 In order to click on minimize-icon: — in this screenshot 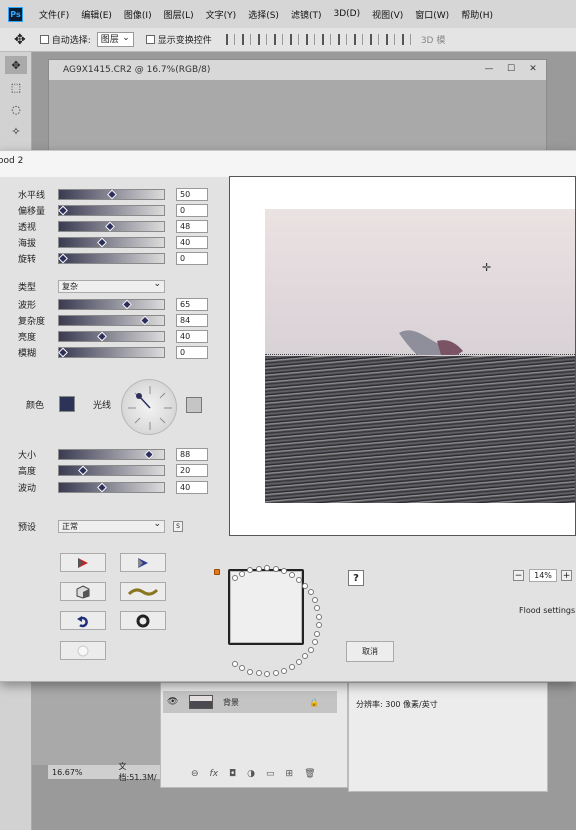, I will do `click(489, 69)`.